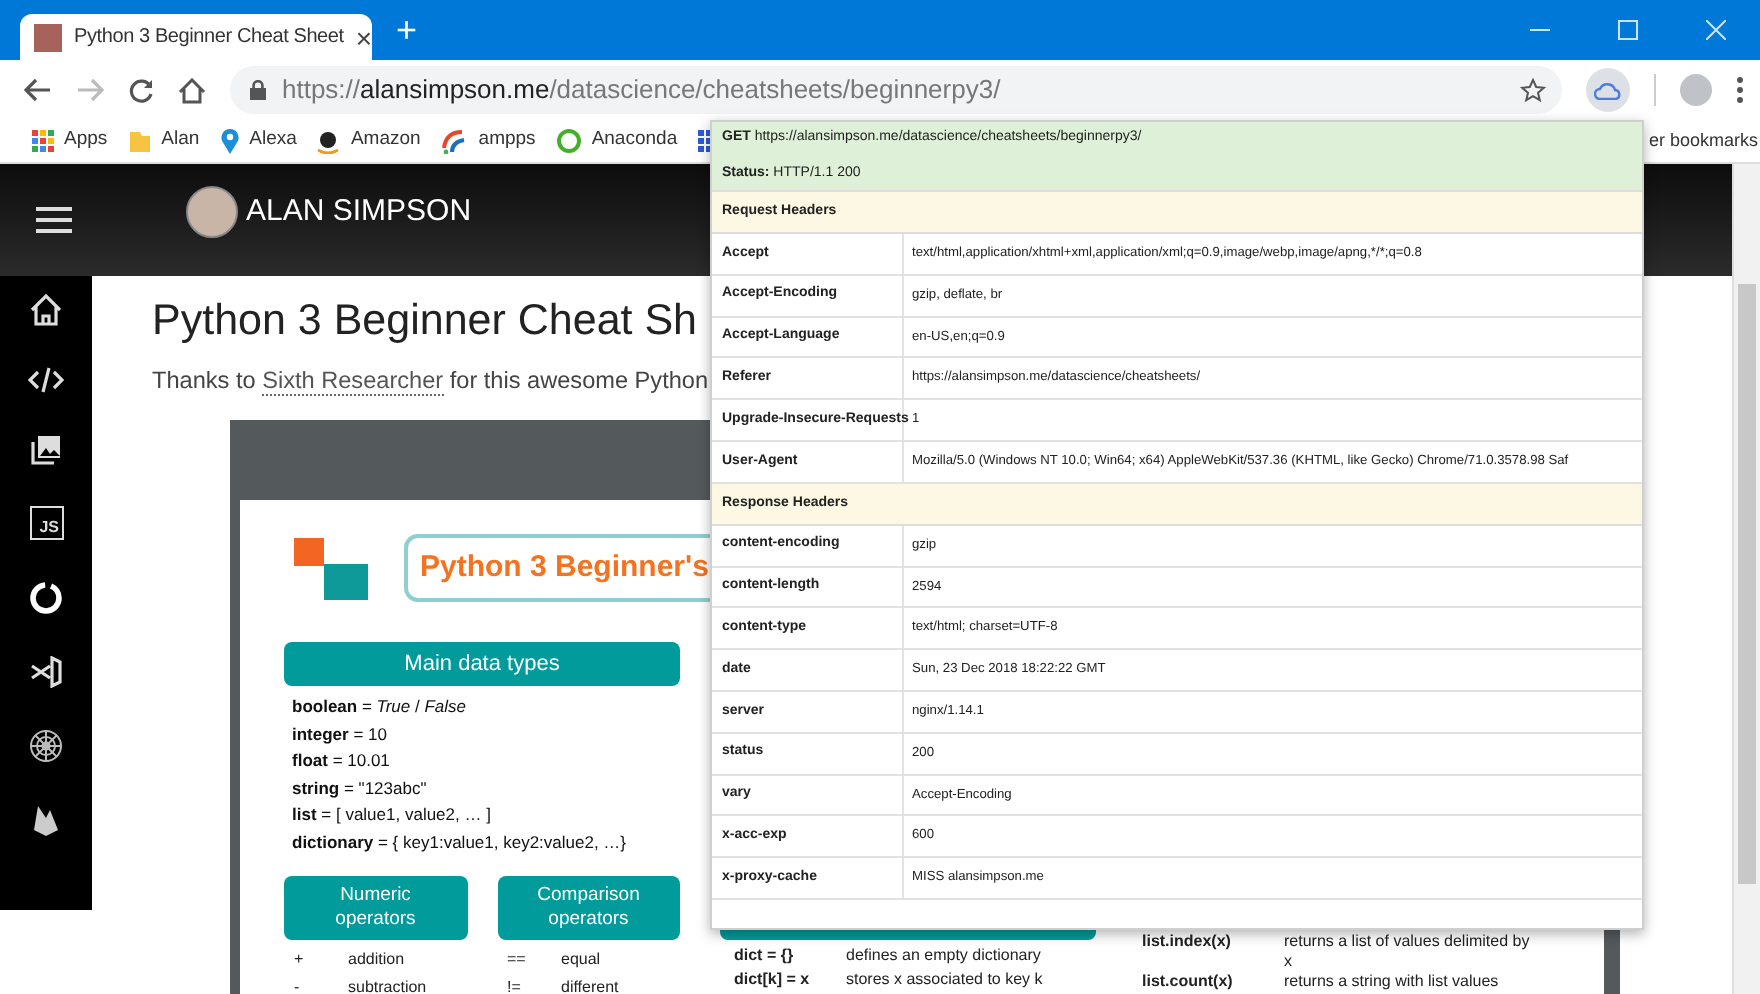 Image resolution: width=1760 pixels, height=994 pixels. I want to click on code-meaning: returns a string with list values, so click(1392, 982).